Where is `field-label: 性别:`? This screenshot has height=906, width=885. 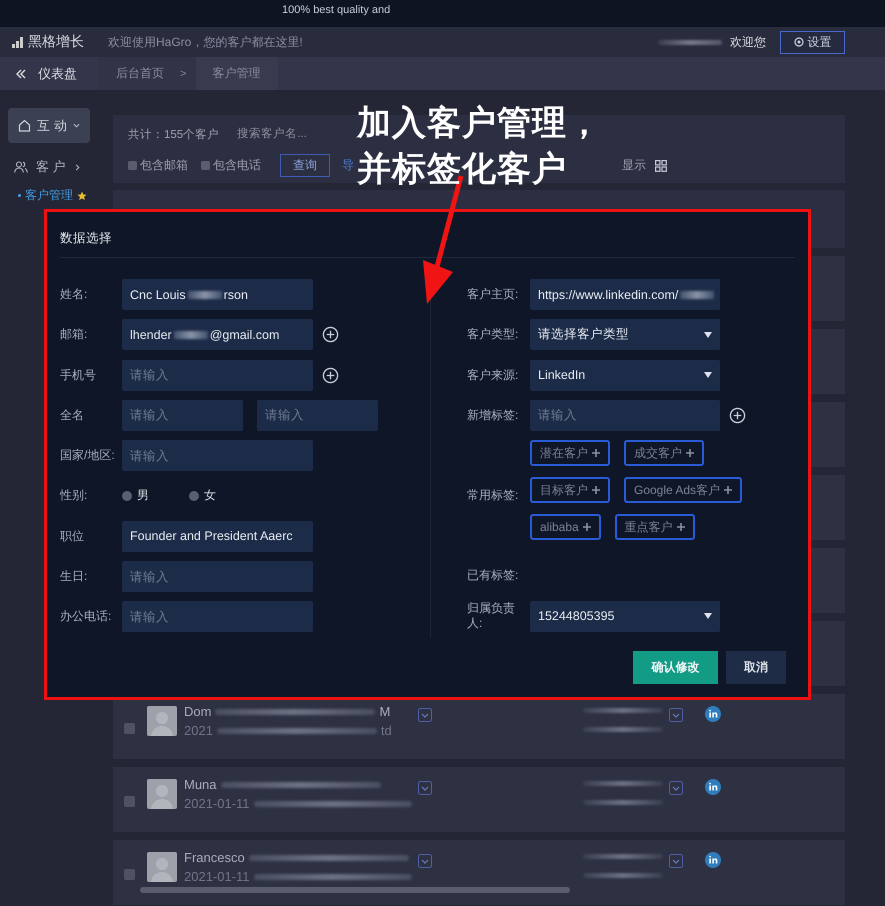
field-label: 性别: is located at coordinates (74, 496).